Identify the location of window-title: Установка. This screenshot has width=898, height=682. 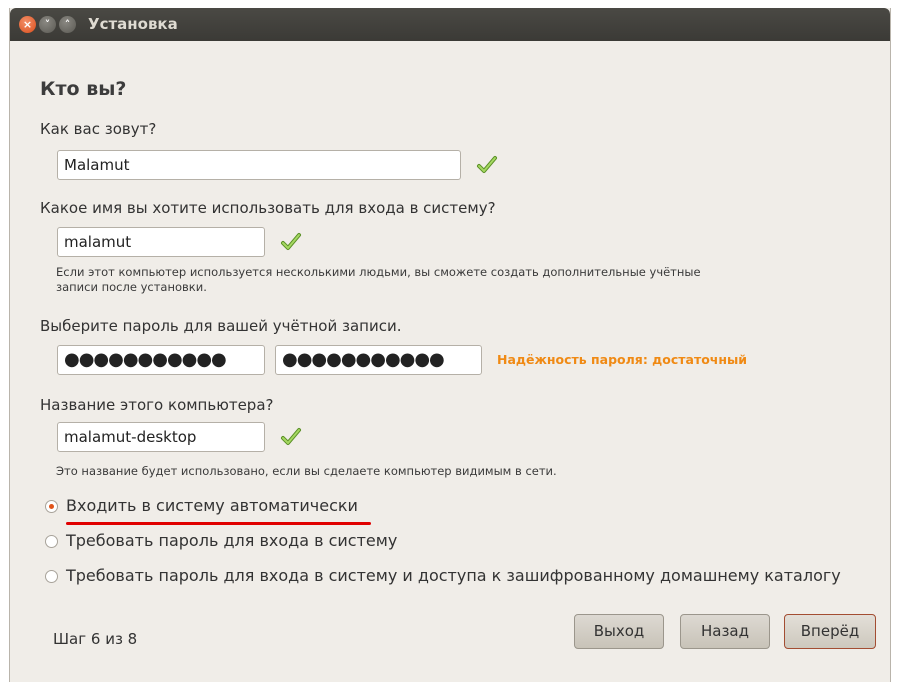
(133, 24).